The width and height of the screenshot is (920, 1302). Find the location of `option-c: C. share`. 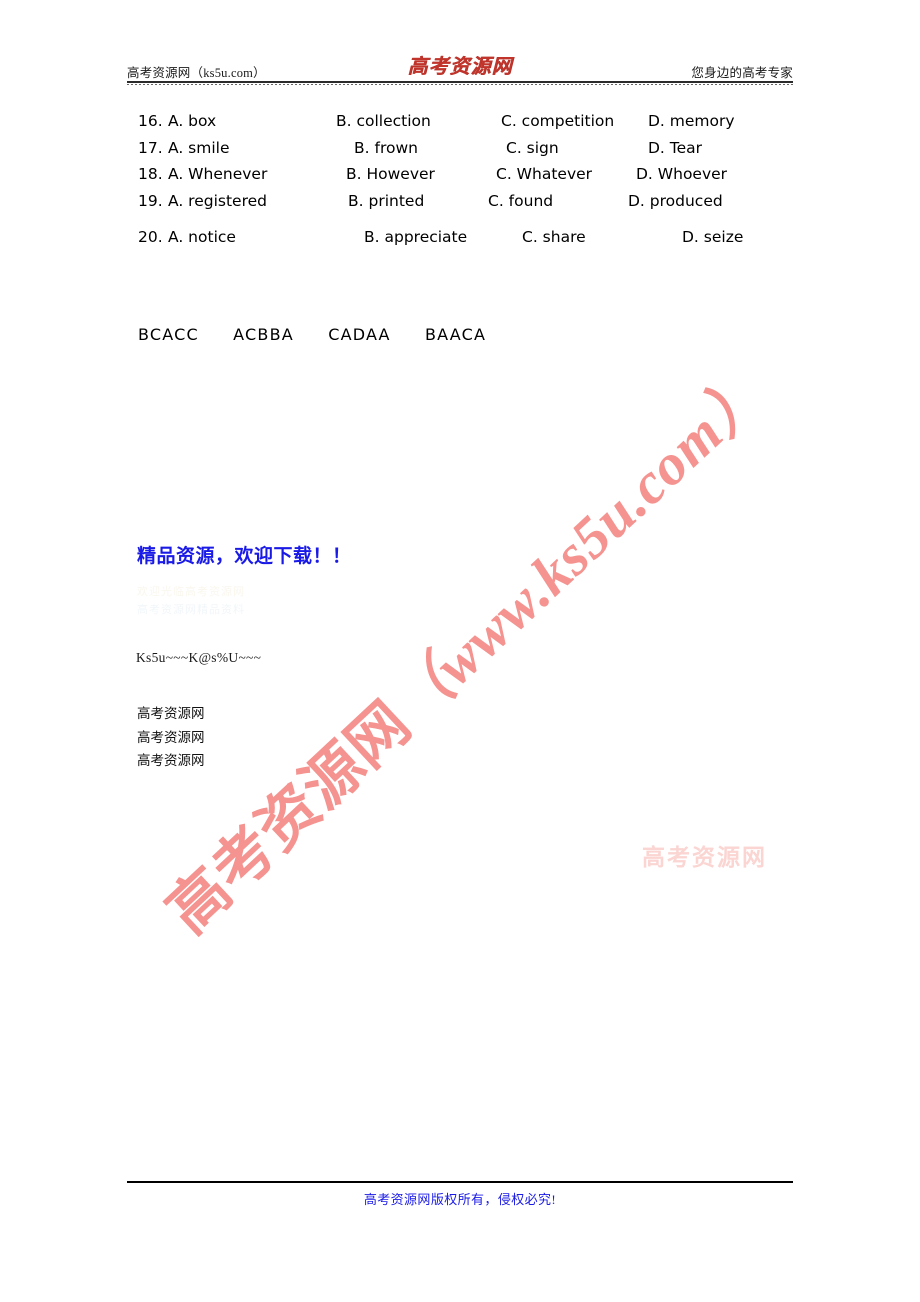

option-c: C. share is located at coordinates (554, 237).